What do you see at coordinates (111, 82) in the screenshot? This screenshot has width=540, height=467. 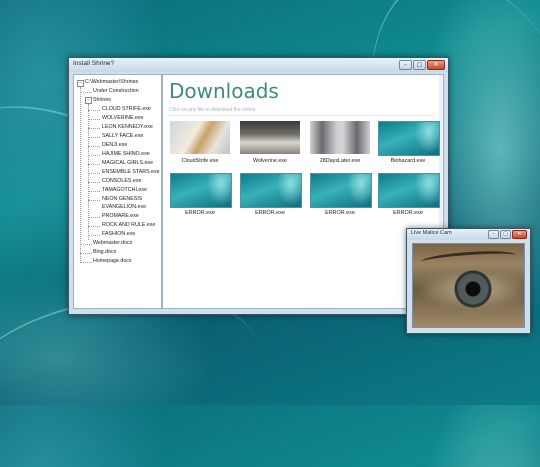 I see `tree-root: C:\Webmaster\Shrines` at bounding box center [111, 82].